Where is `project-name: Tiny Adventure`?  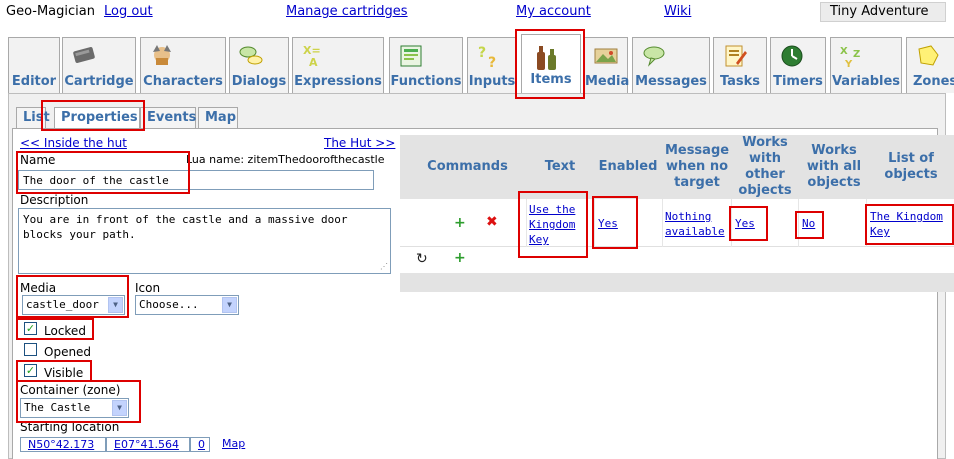 project-name: Tiny Adventure is located at coordinates (883, 12).